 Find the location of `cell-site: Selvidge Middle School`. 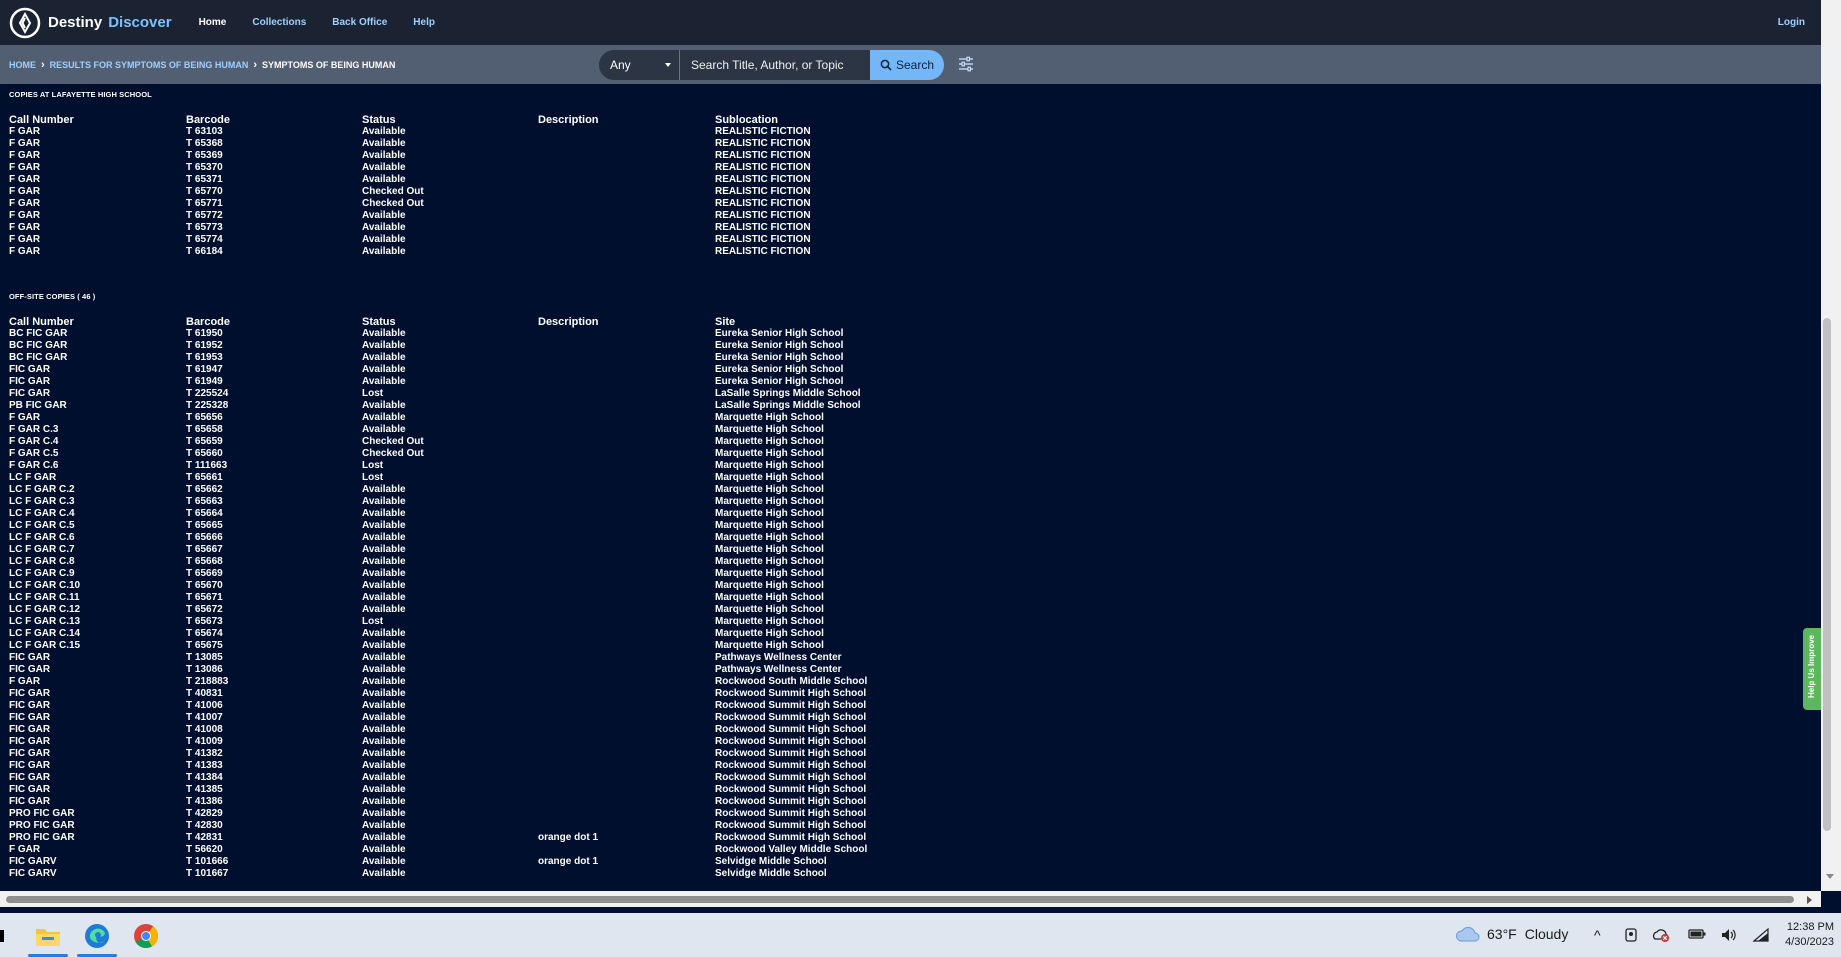

cell-site: Selvidge Middle School is located at coordinates (771, 861).